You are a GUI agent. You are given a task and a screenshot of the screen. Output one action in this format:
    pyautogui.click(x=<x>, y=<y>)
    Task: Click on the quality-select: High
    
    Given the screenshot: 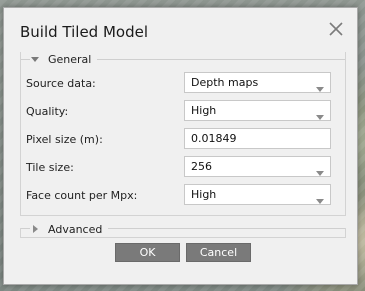 What is the action you would take?
    pyautogui.click(x=257, y=110)
    